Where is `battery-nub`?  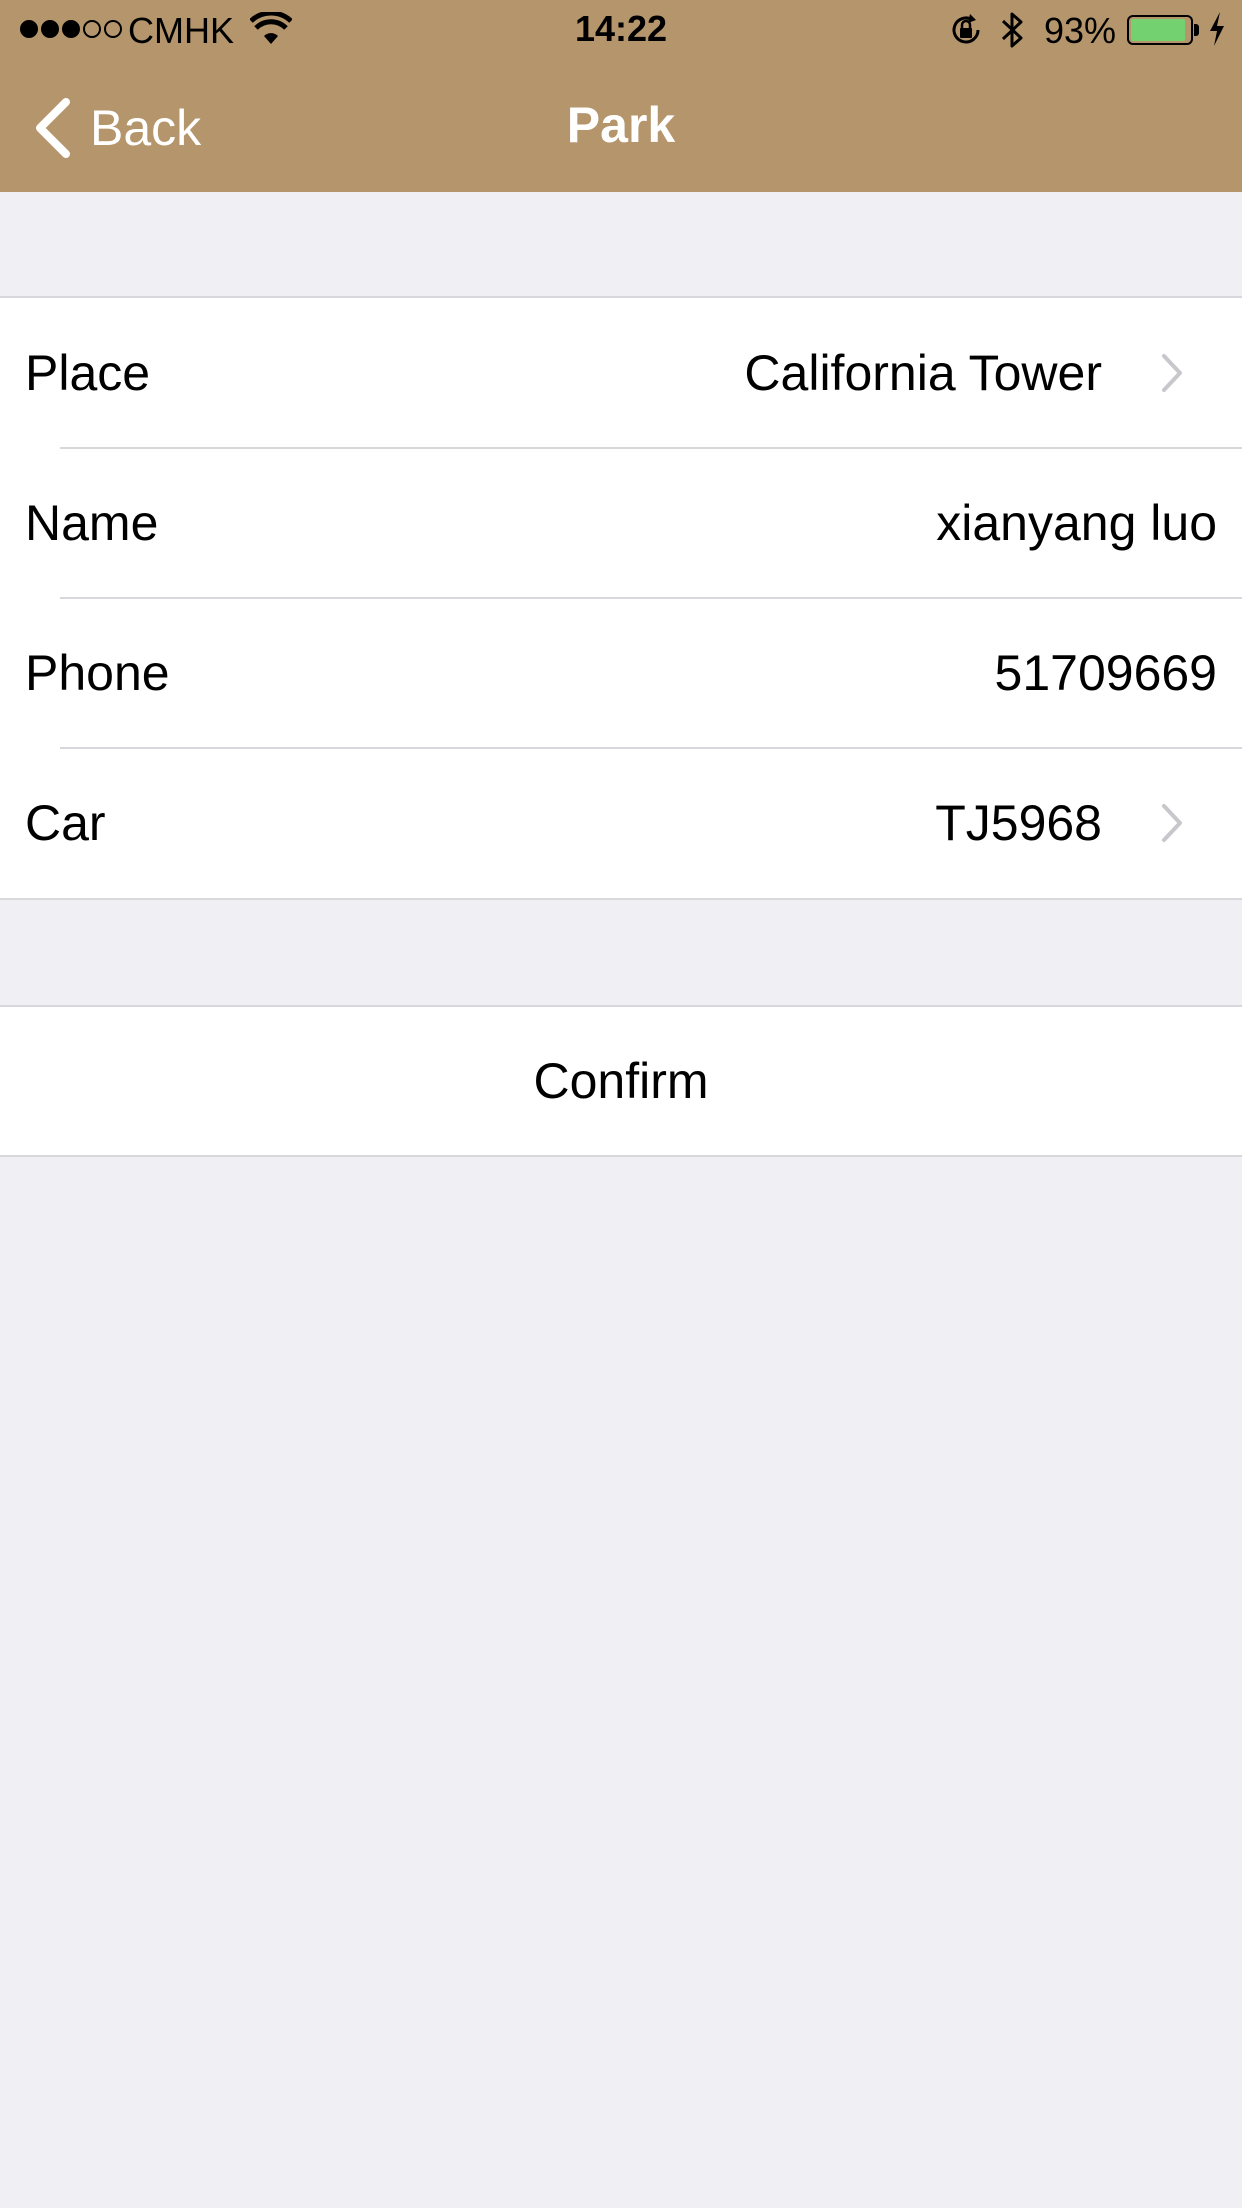
battery-nub is located at coordinates (1196, 30).